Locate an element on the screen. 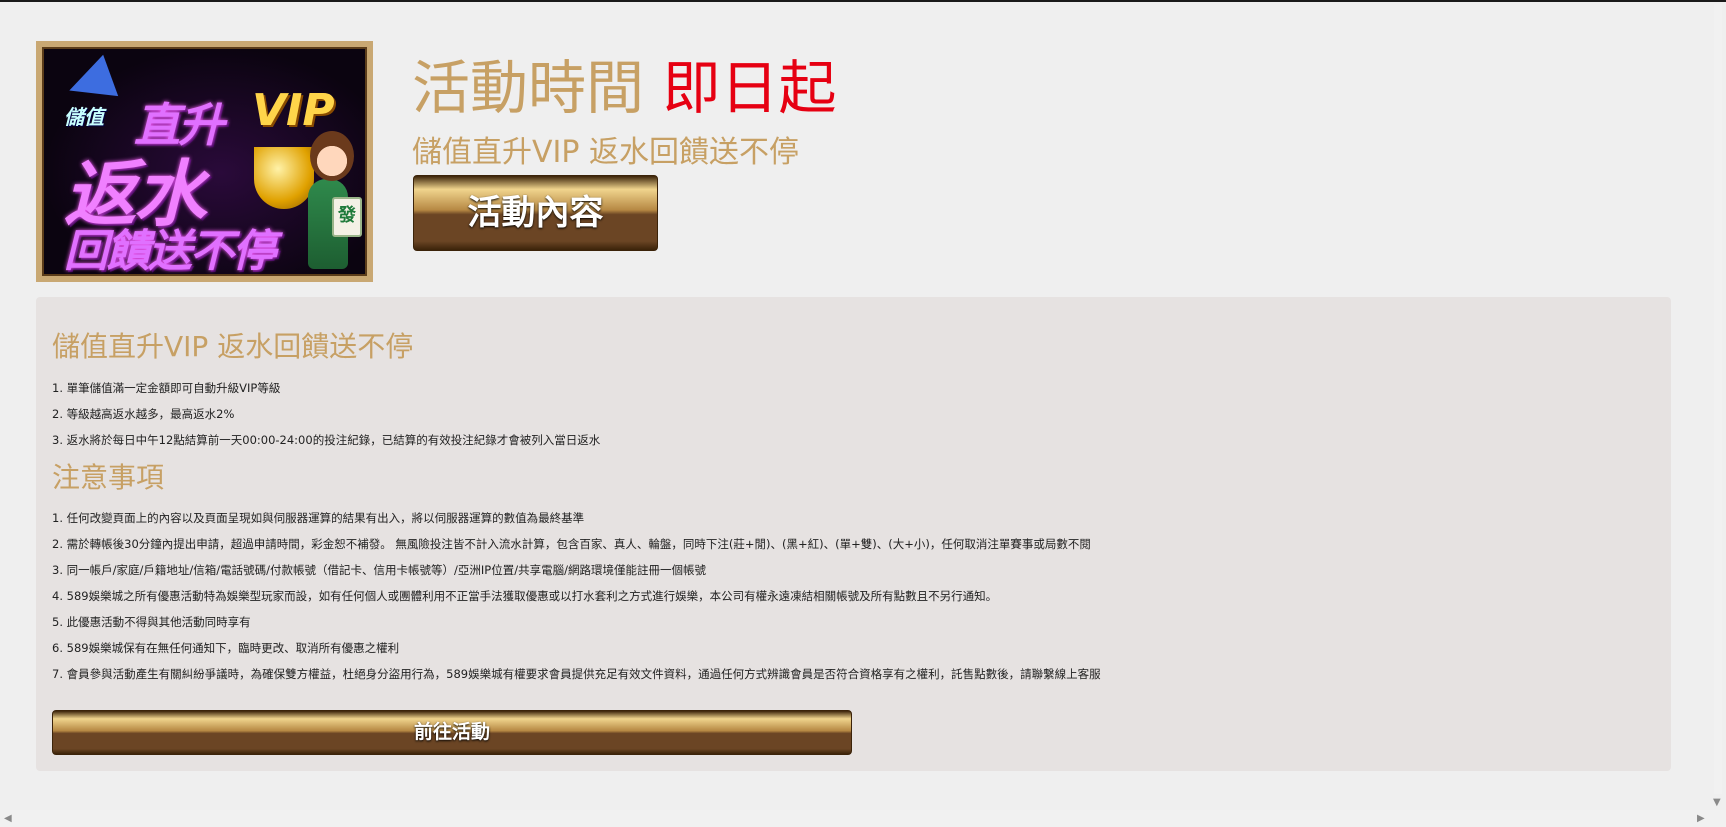  scroll-right-arrow-icon: ▶ is located at coordinates (1701, 818).